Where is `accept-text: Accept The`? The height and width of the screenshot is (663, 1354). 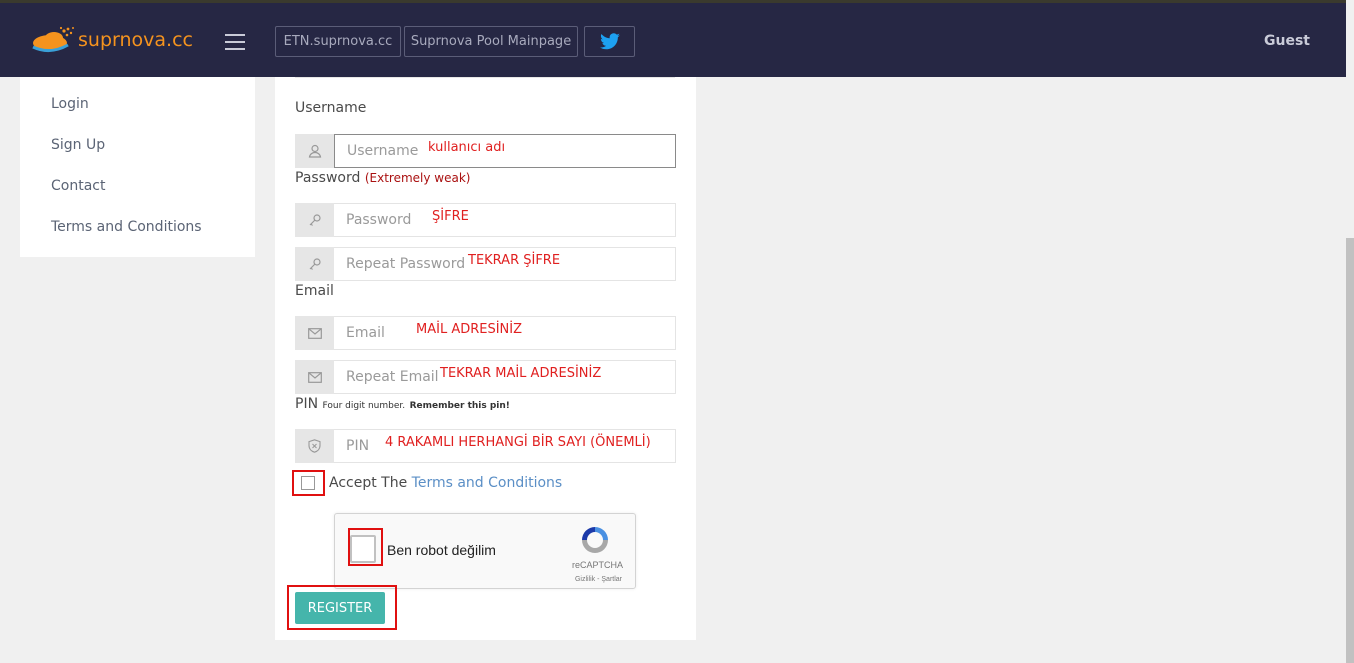
accept-text: Accept The is located at coordinates (368, 483).